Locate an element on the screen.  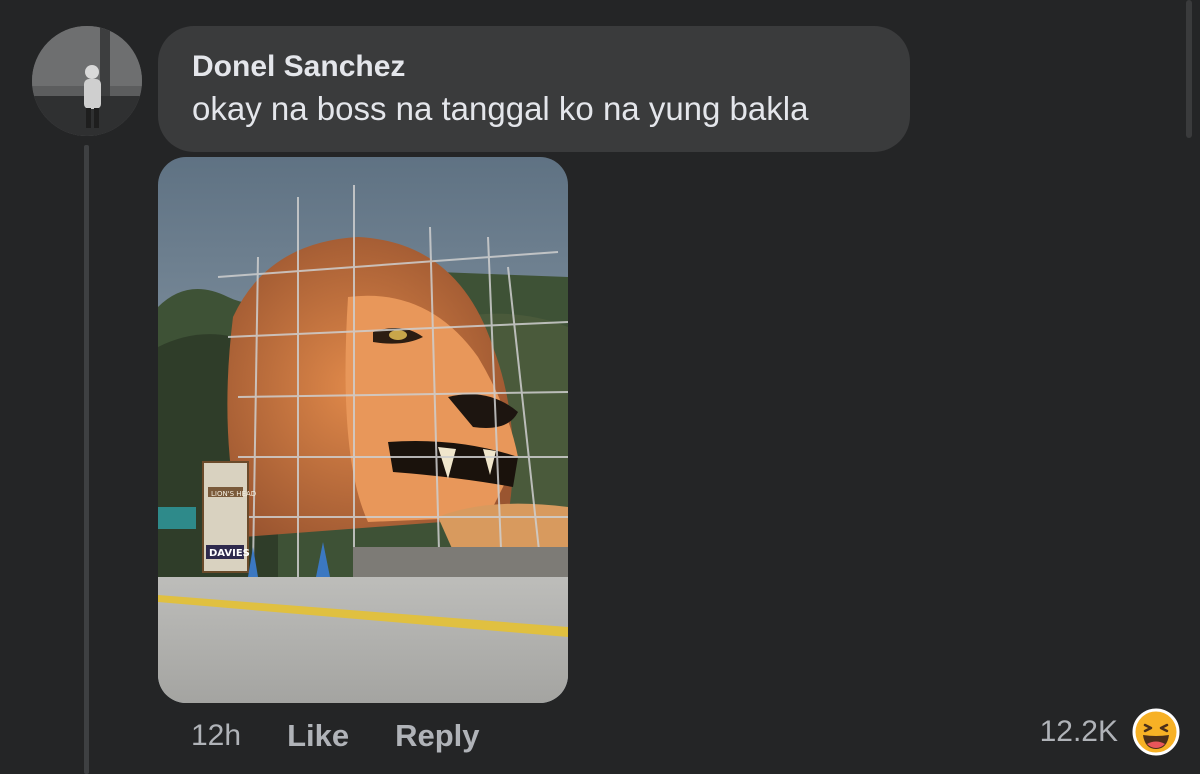
comment-actions: 12h Like Reply is located at coordinates (335, 736).